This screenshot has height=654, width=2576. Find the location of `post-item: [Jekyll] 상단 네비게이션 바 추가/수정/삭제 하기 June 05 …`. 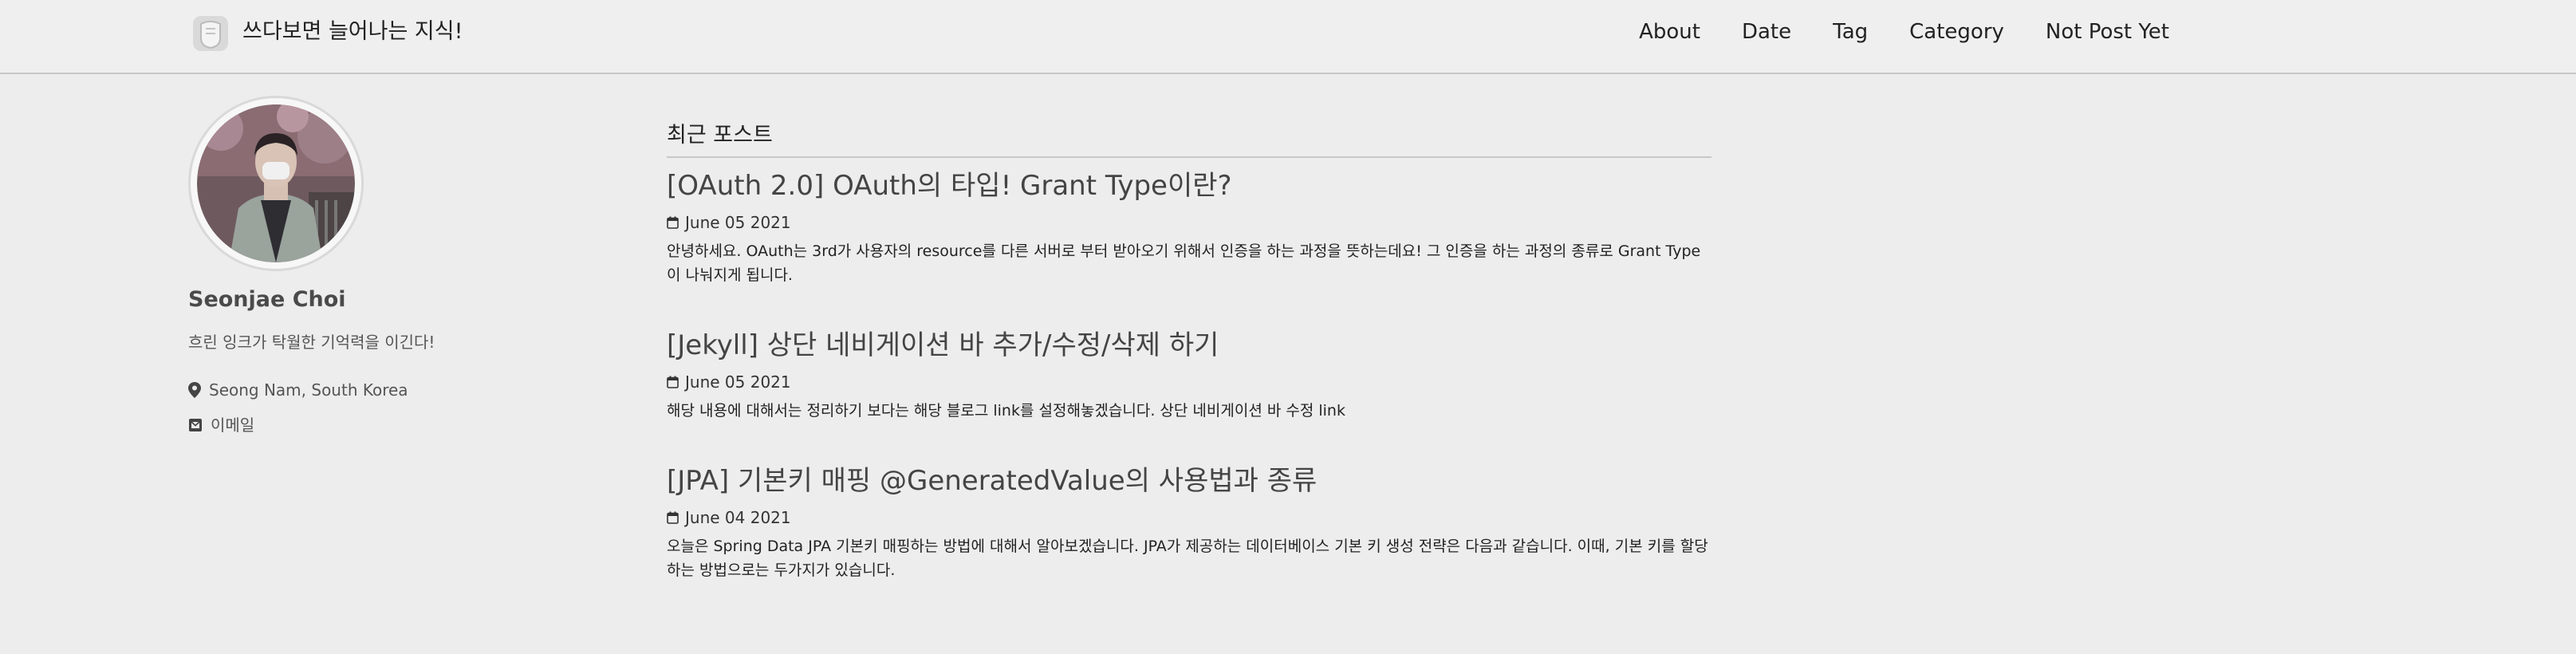

post-item: [Jekyll] 상단 네비게이션 바 추가/수정/삭제 하기 June 05 … is located at coordinates (1189, 374).